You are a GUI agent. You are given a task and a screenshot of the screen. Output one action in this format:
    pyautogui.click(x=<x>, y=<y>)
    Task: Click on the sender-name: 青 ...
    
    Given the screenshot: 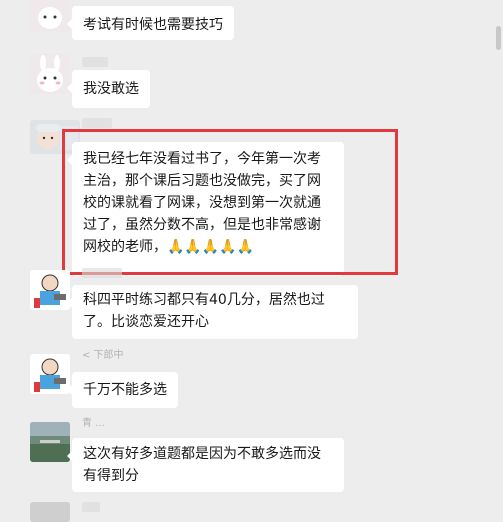 What is the action you would take?
    pyautogui.click(x=93, y=423)
    